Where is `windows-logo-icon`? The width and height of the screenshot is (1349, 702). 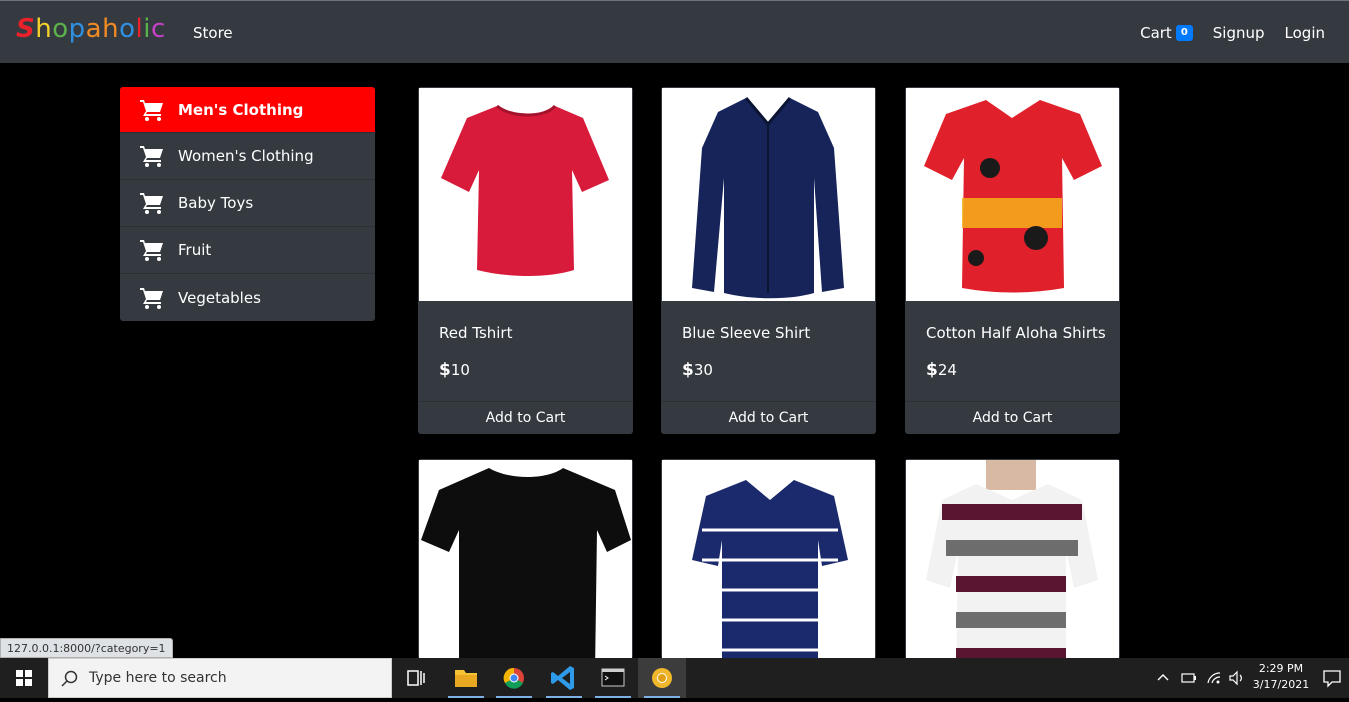 windows-logo-icon is located at coordinates (24, 678).